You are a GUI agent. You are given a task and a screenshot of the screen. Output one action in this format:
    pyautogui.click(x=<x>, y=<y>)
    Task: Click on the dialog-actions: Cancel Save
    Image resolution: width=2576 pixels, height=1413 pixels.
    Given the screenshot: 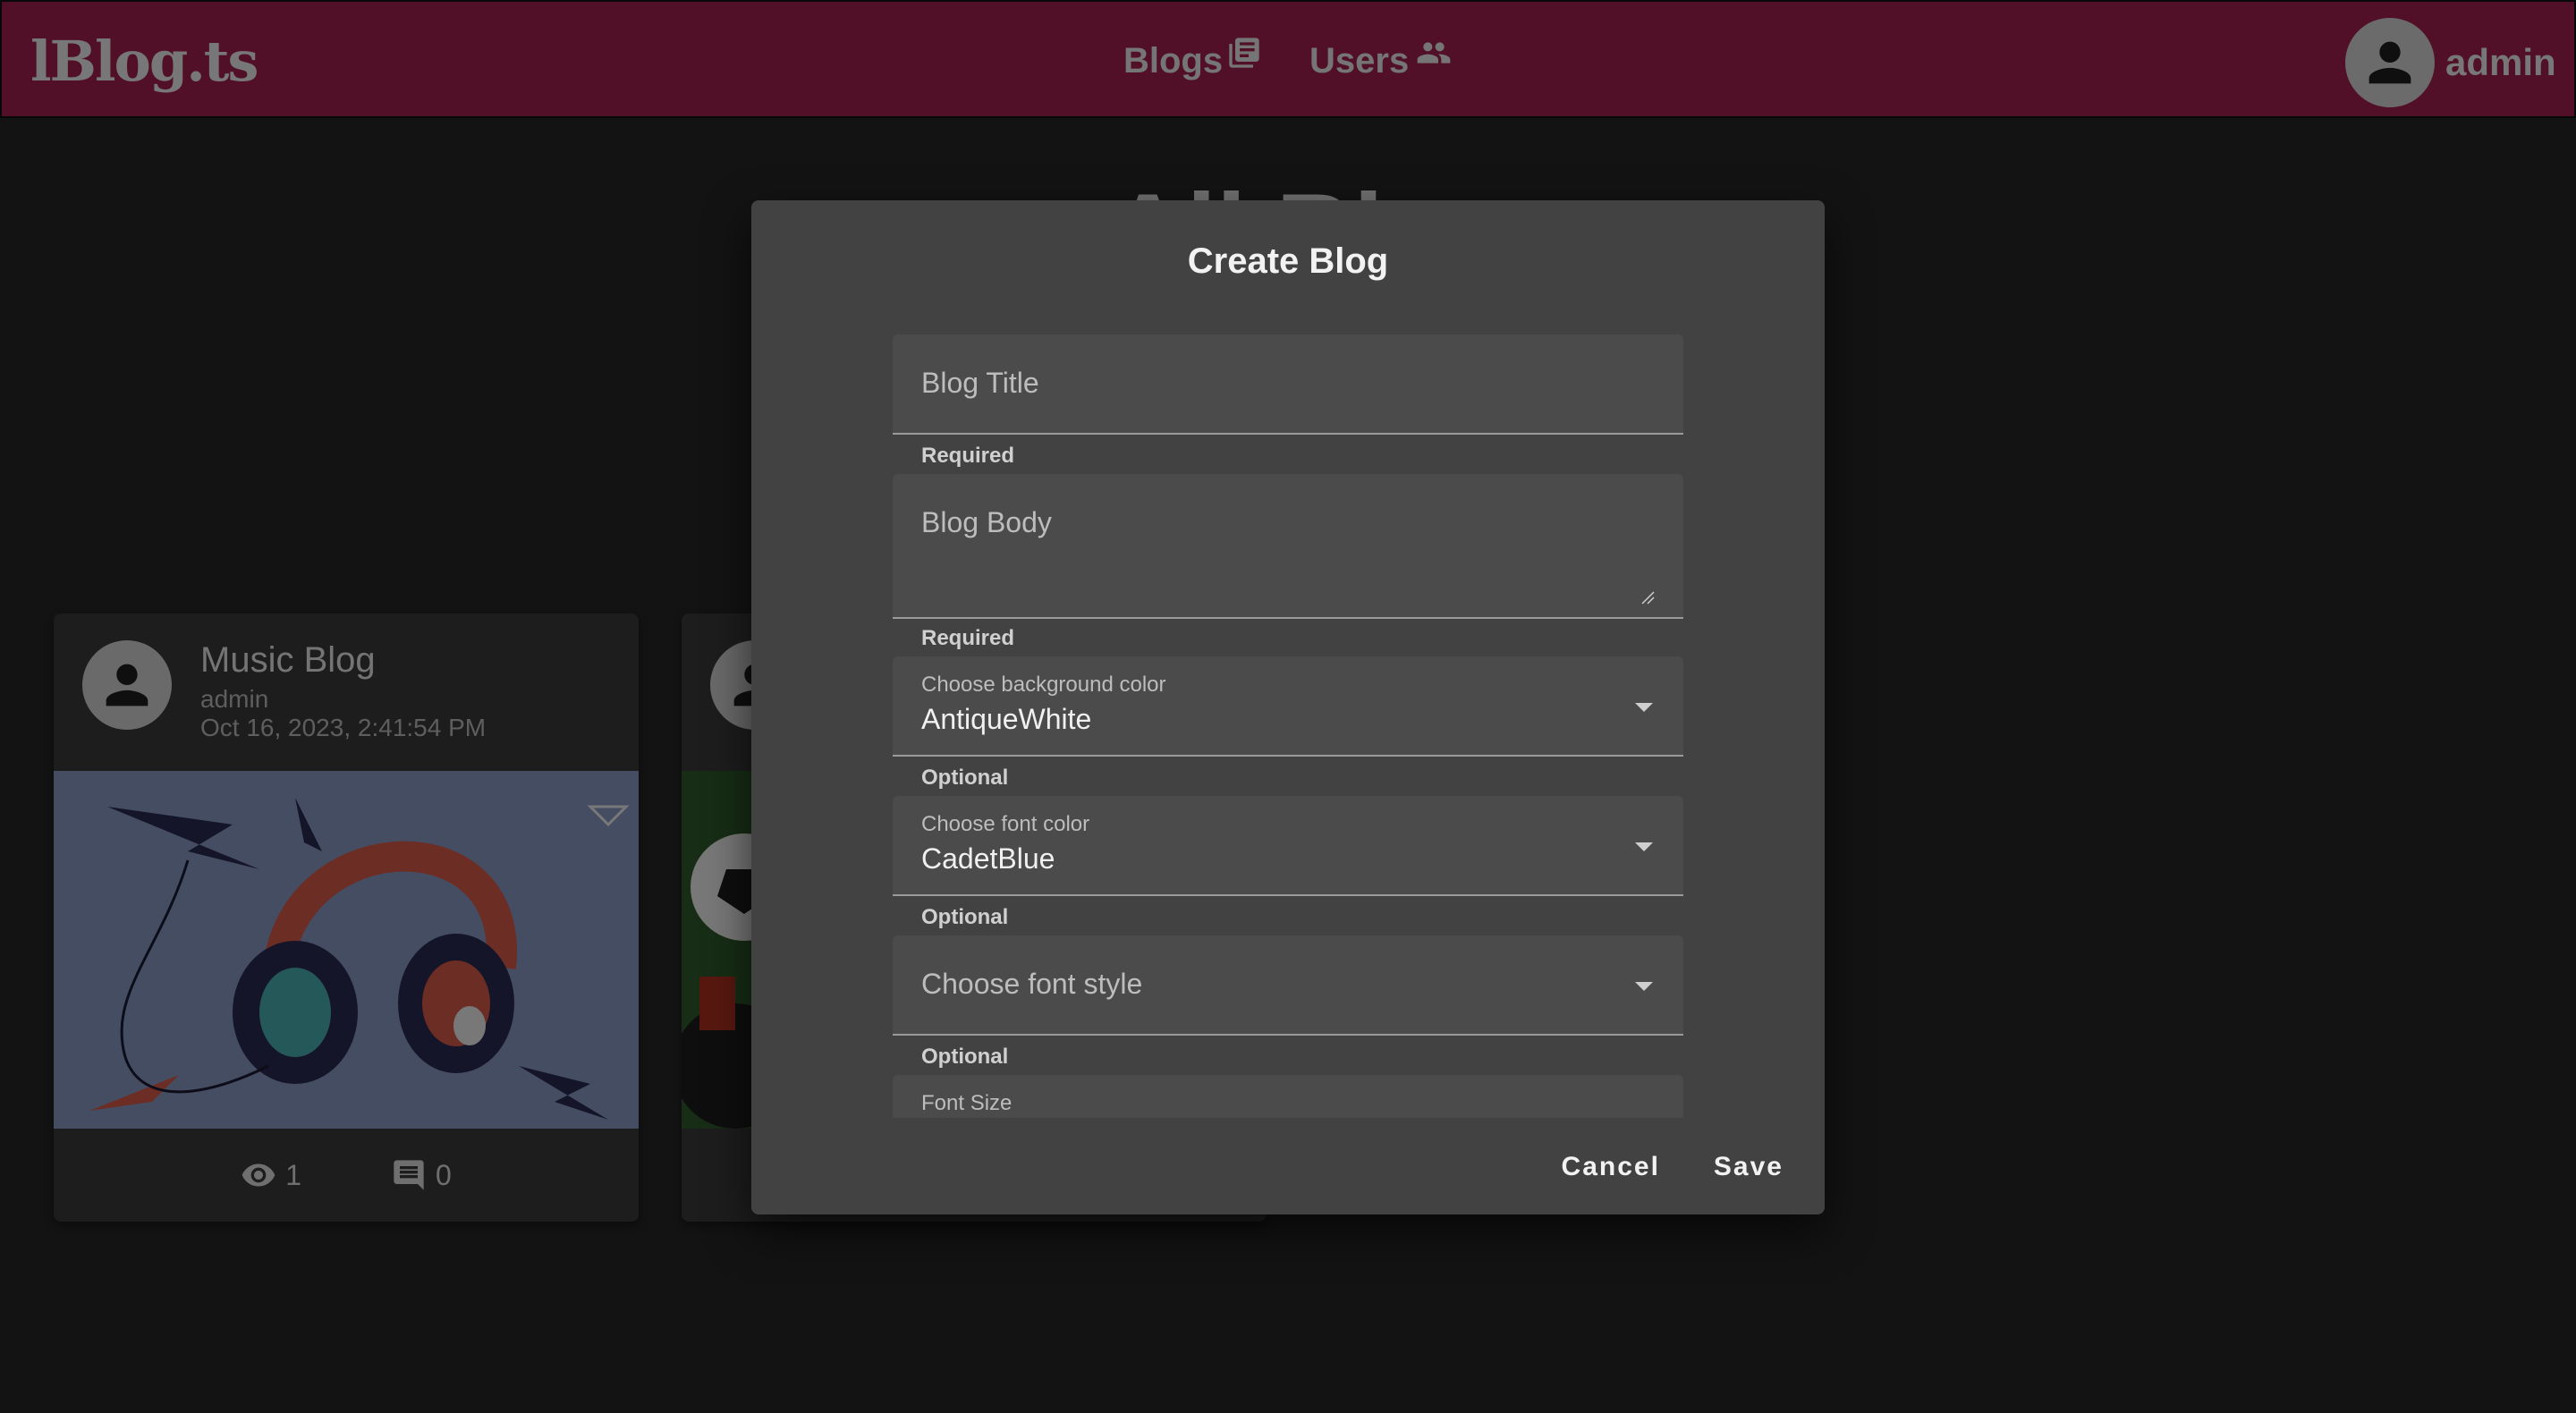 What is the action you would take?
    pyautogui.click(x=1673, y=1167)
    